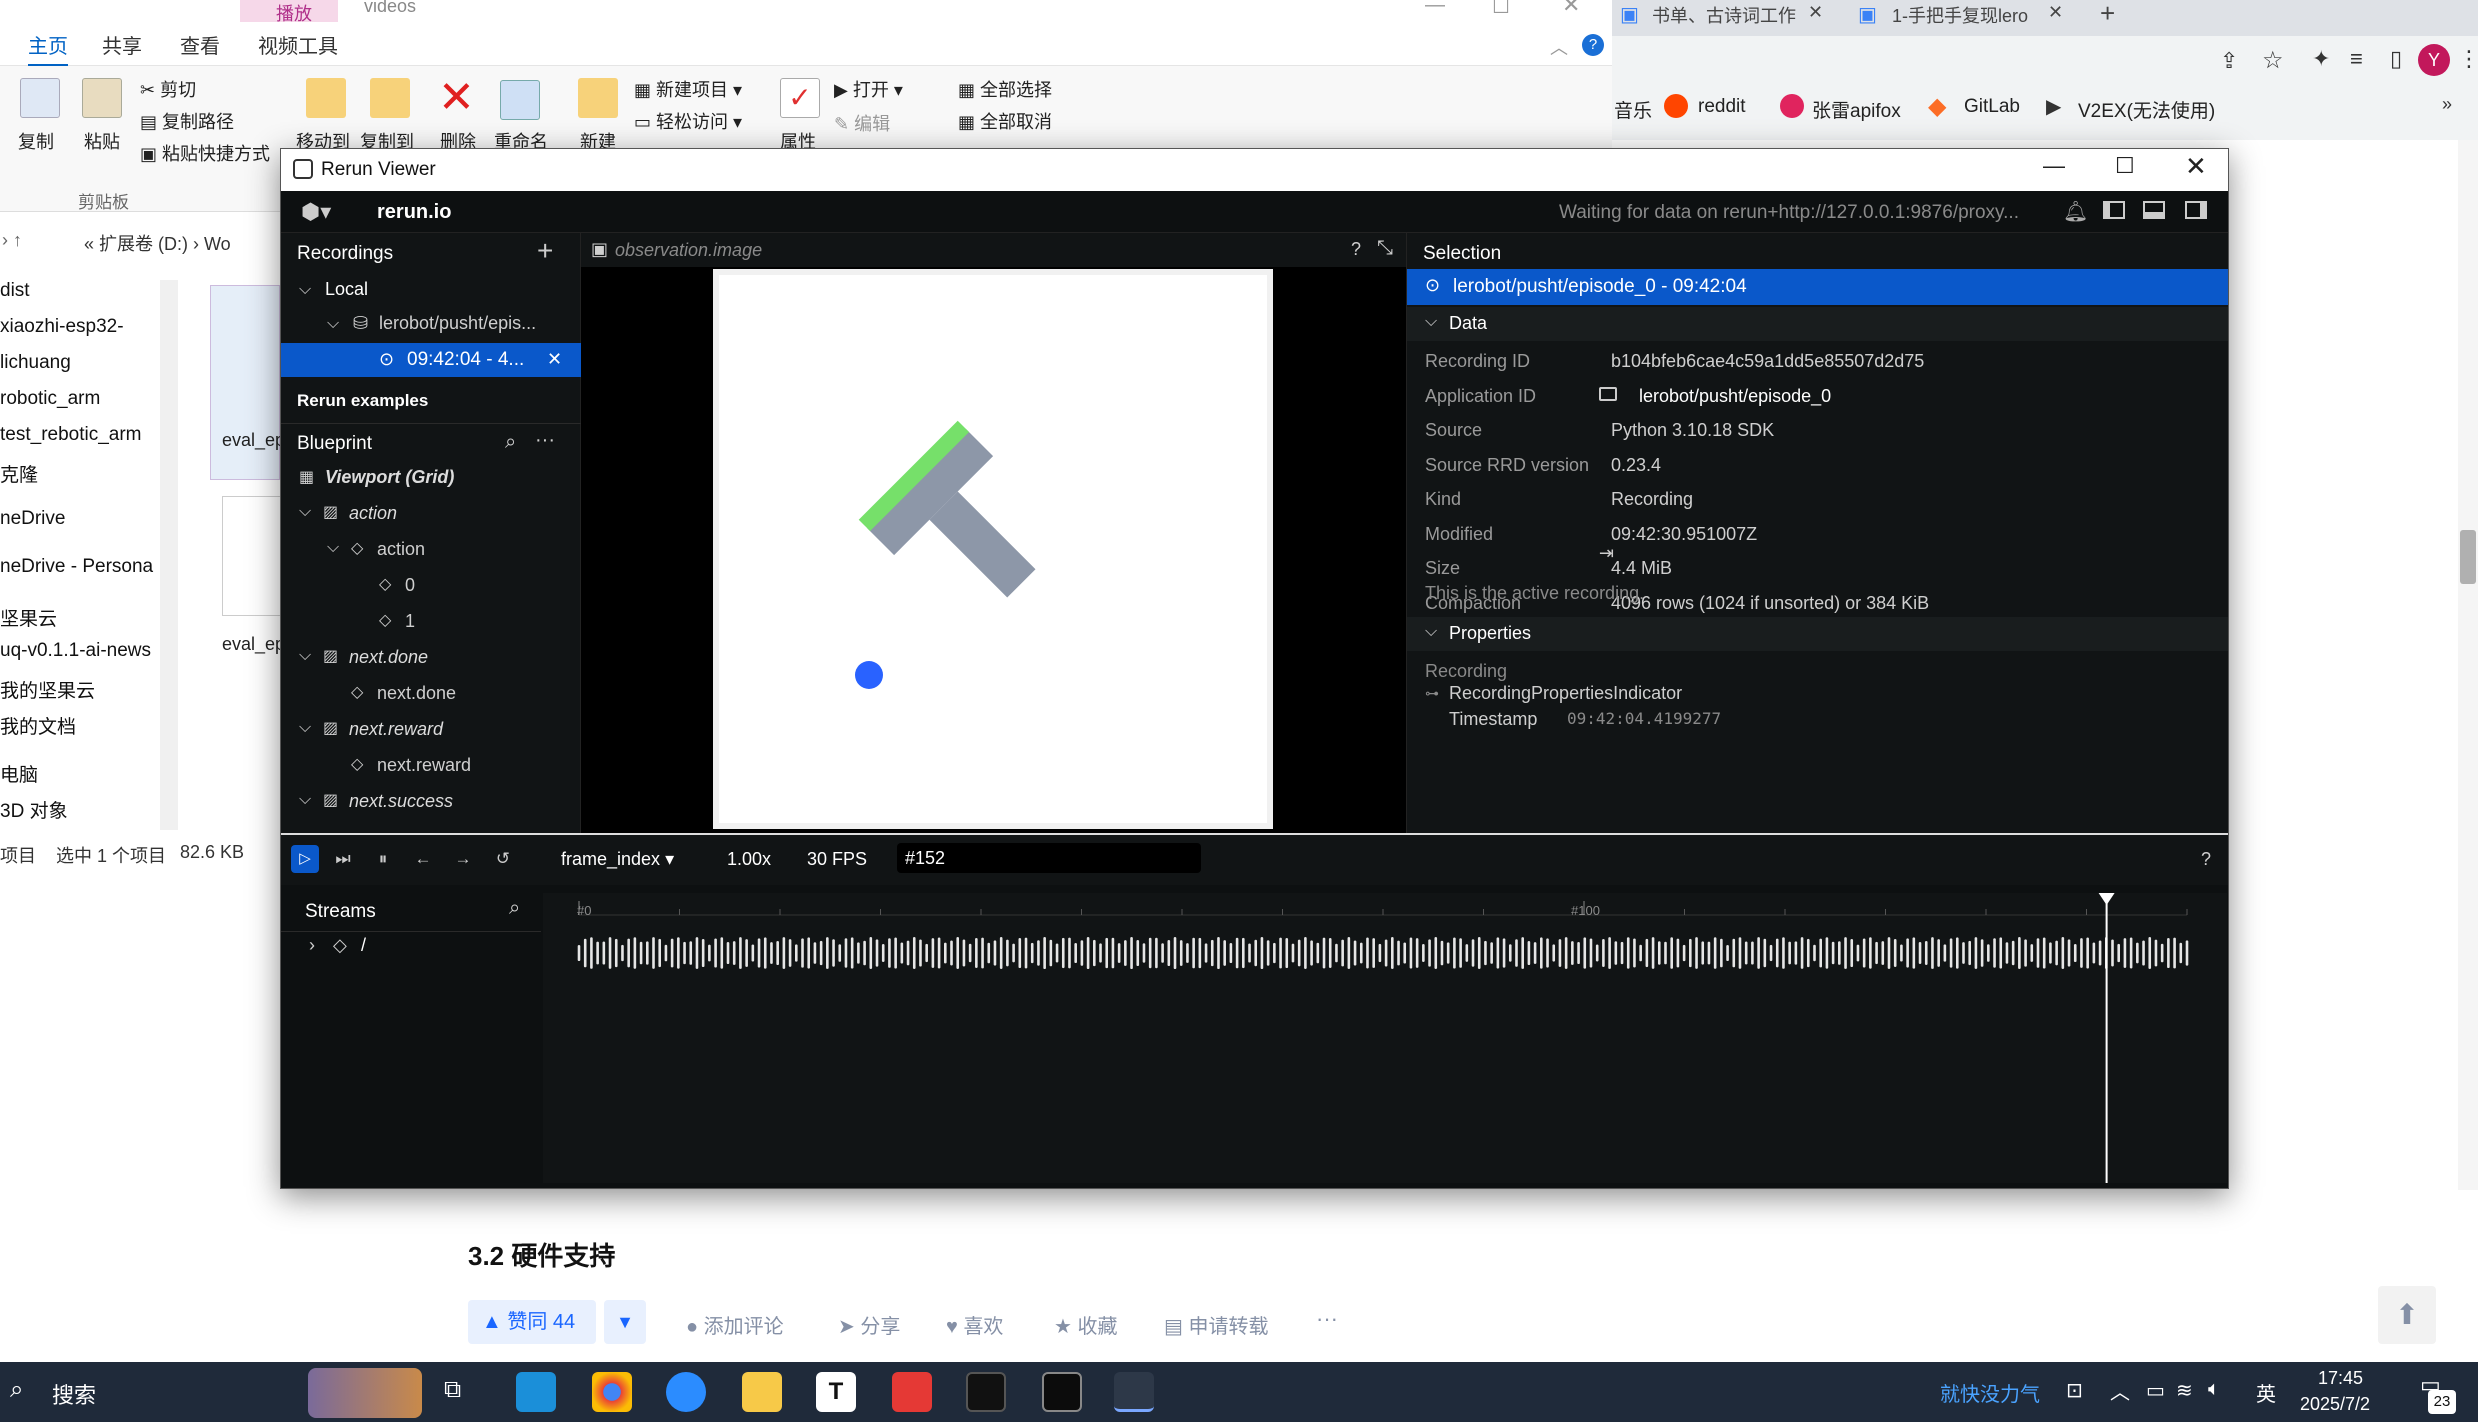 This screenshot has height=1422, width=2478. Describe the element at coordinates (836, 1392) in the screenshot. I see `typora-icon: T` at that location.